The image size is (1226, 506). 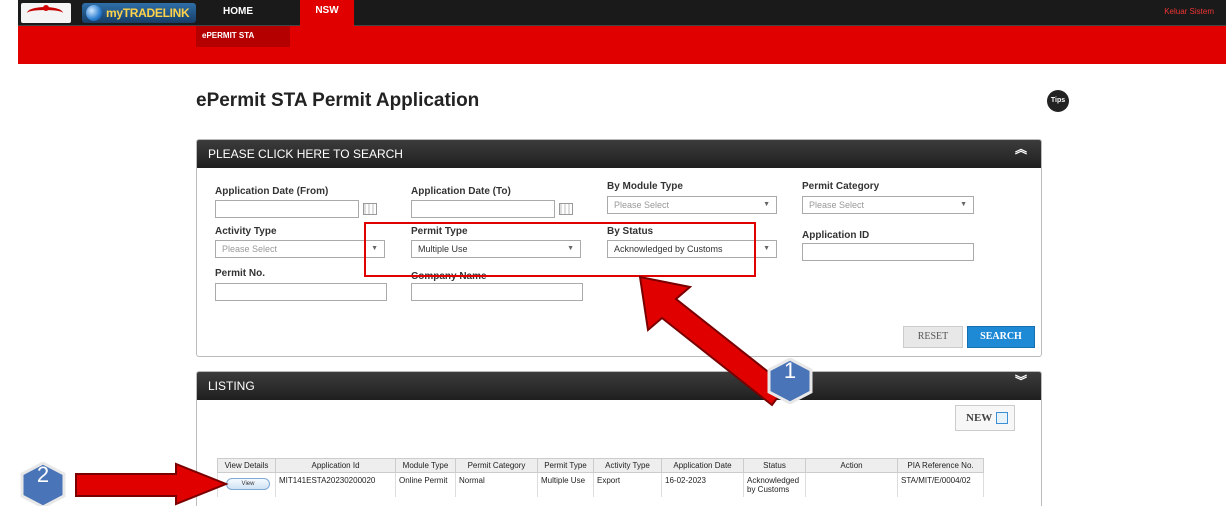 I want to click on badge-number: 1, so click(x=790, y=370).